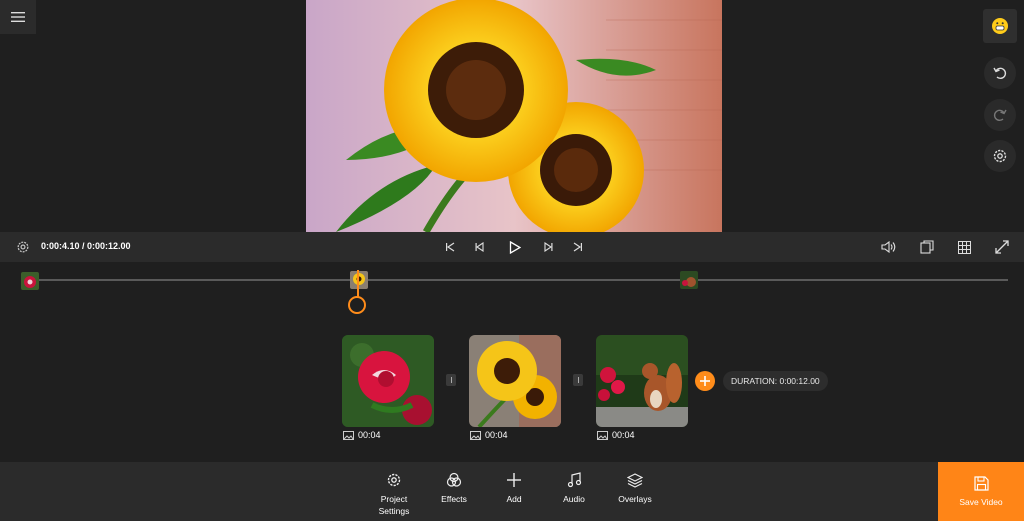  I want to click on step-forward-icon, so click(548, 247).